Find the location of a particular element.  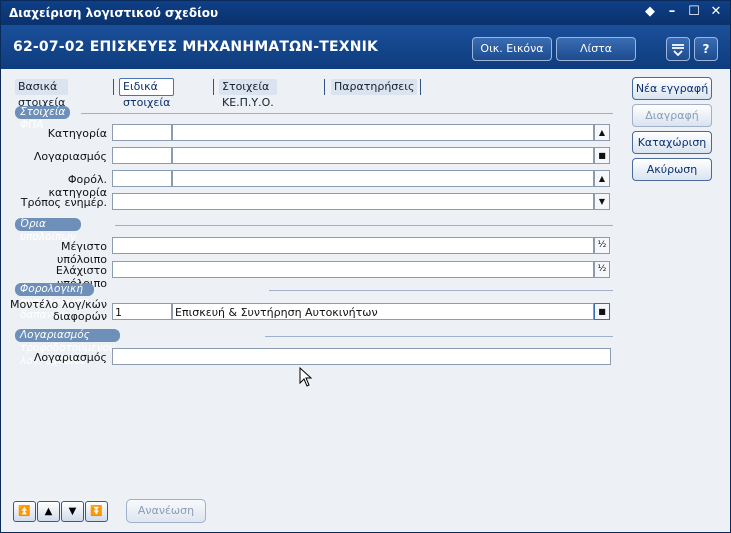

diff-model-code-input: 1 is located at coordinates (142, 311).